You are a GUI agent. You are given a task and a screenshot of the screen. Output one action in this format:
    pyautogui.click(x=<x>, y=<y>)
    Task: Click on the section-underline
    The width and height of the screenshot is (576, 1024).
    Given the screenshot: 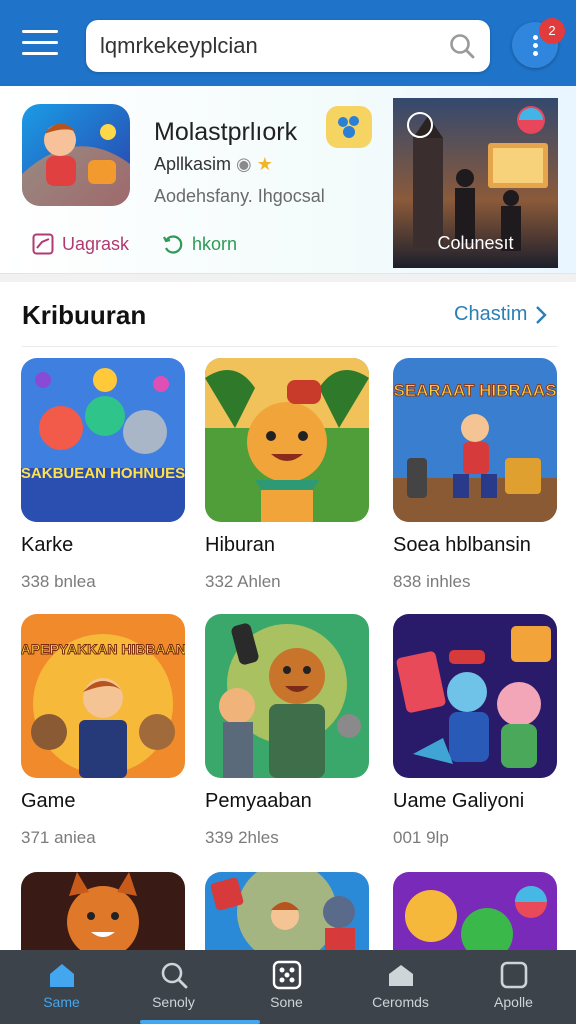 What is the action you would take?
    pyautogui.click(x=290, y=346)
    